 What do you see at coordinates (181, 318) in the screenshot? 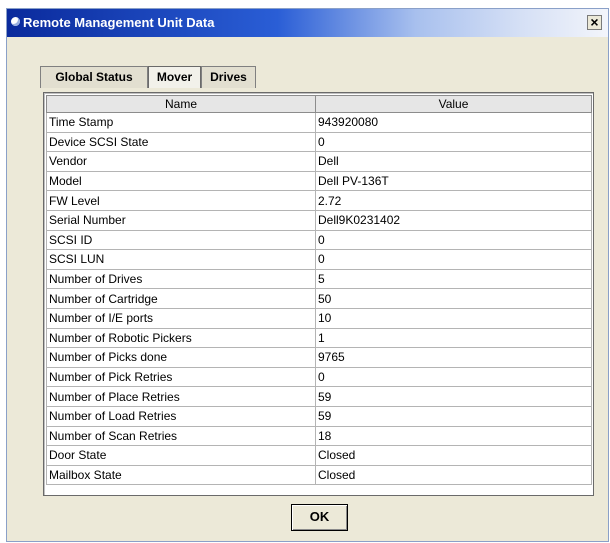
I see `row-name-cell: Number of I/E ports` at bounding box center [181, 318].